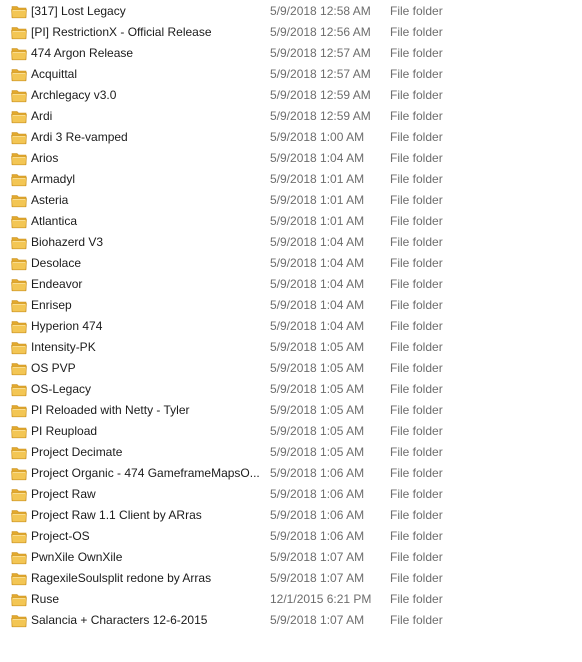 This screenshot has height=662, width=582. Describe the element at coordinates (317, 137) in the screenshot. I see `item-date-modified: 5/9/2018 1:00 AM` at that location.